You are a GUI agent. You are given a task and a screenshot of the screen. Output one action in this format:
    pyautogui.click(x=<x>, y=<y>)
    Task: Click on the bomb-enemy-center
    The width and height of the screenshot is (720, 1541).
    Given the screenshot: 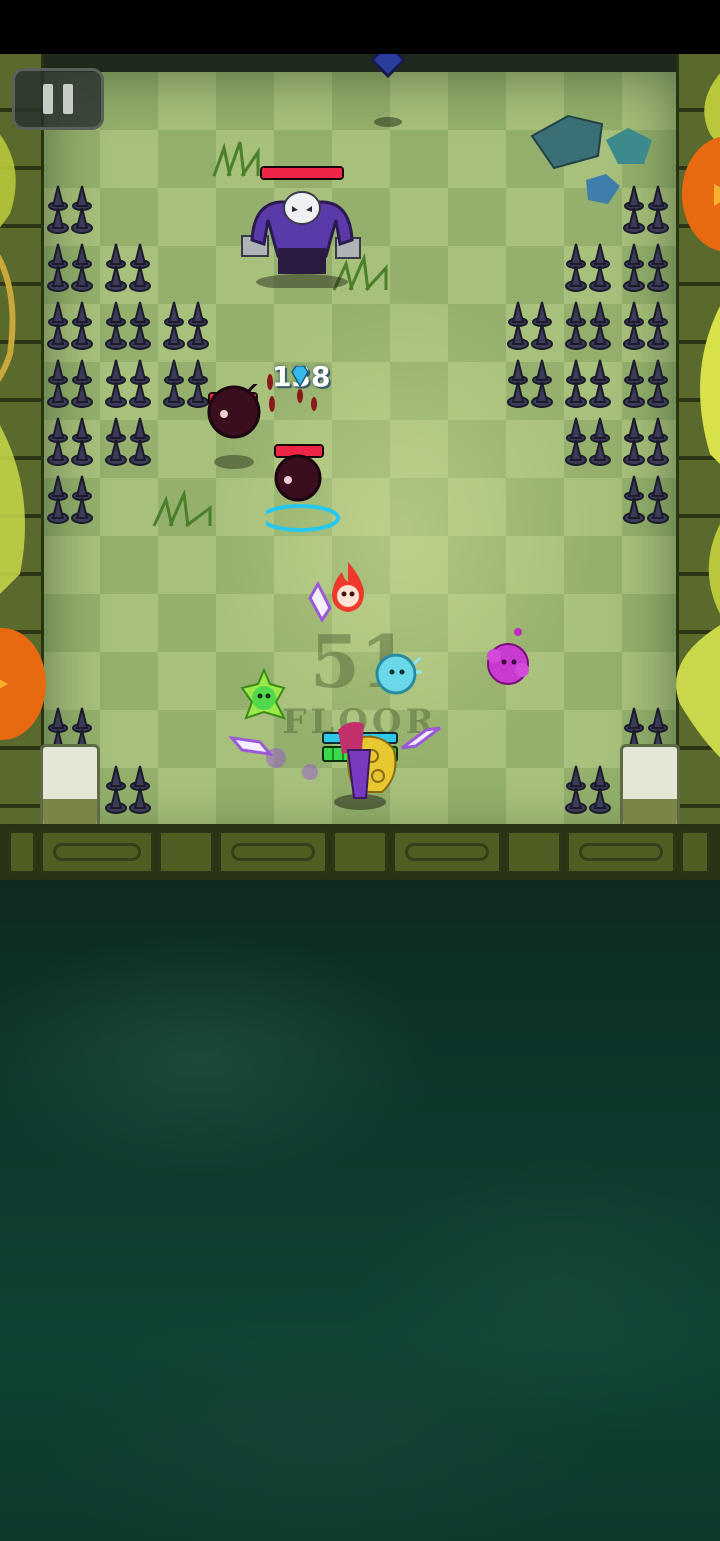 What is the action you would take?
    pyautogui.click(x=300, y=487)
    